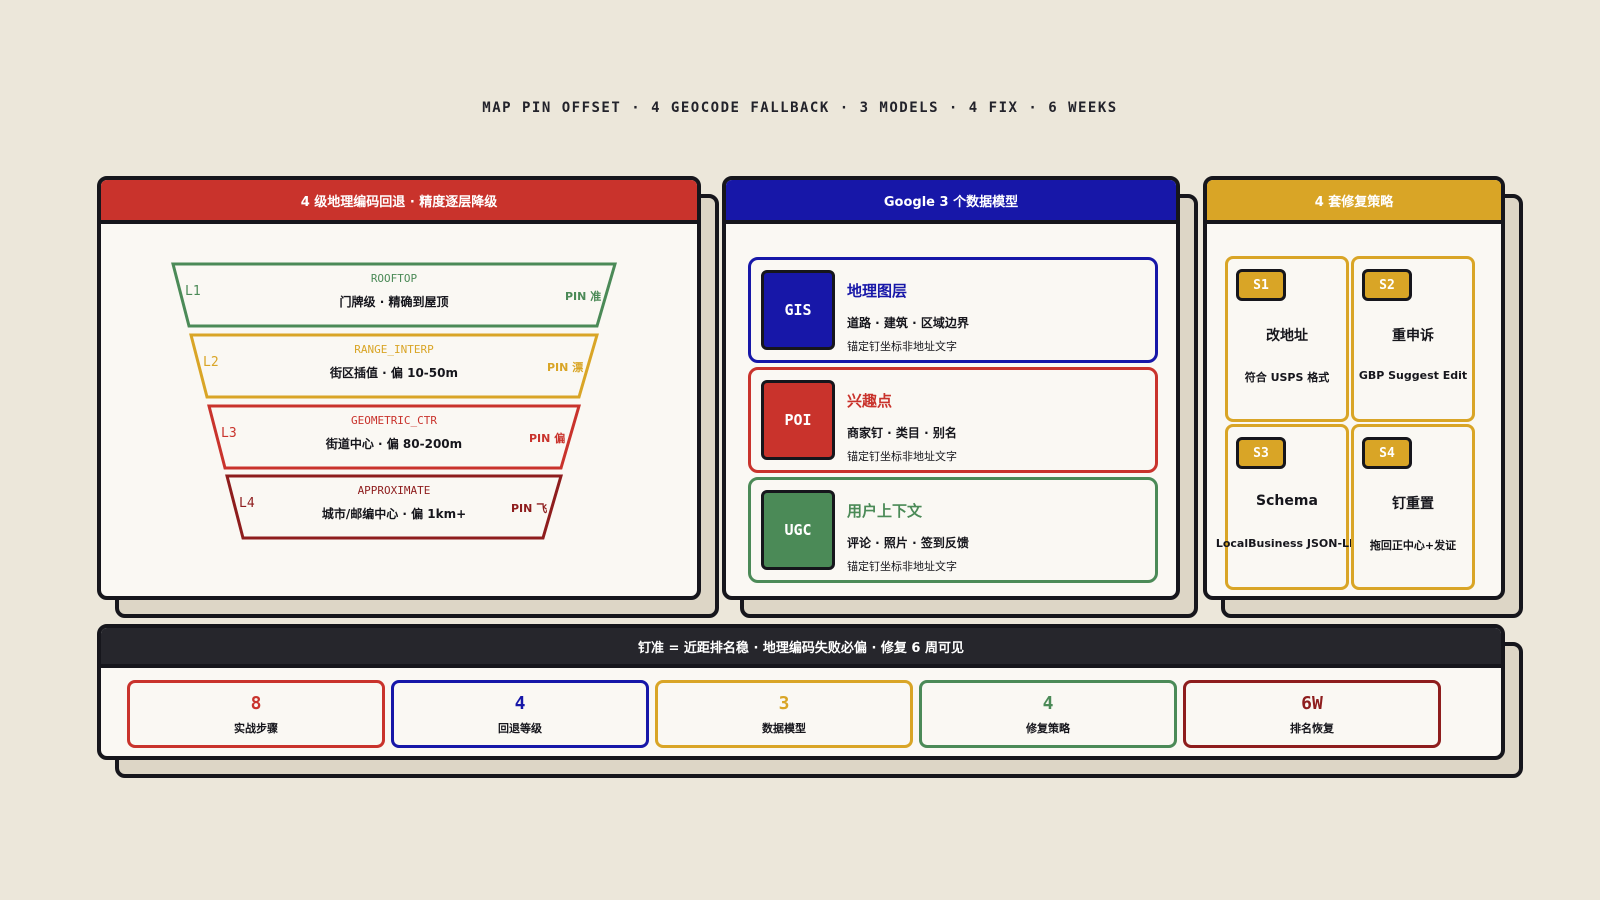 Image resolution: width=1600 pixels, height=900 pixels. Describe the element at coordinates (256, 728) in the screenshot. I see `stat-label: 实战步骤` at that location.